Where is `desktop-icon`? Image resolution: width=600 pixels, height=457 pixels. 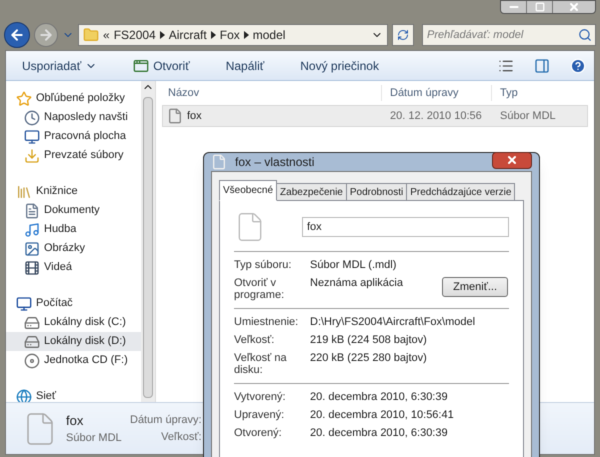
desktop-icon is located at coordinates (32, 136).